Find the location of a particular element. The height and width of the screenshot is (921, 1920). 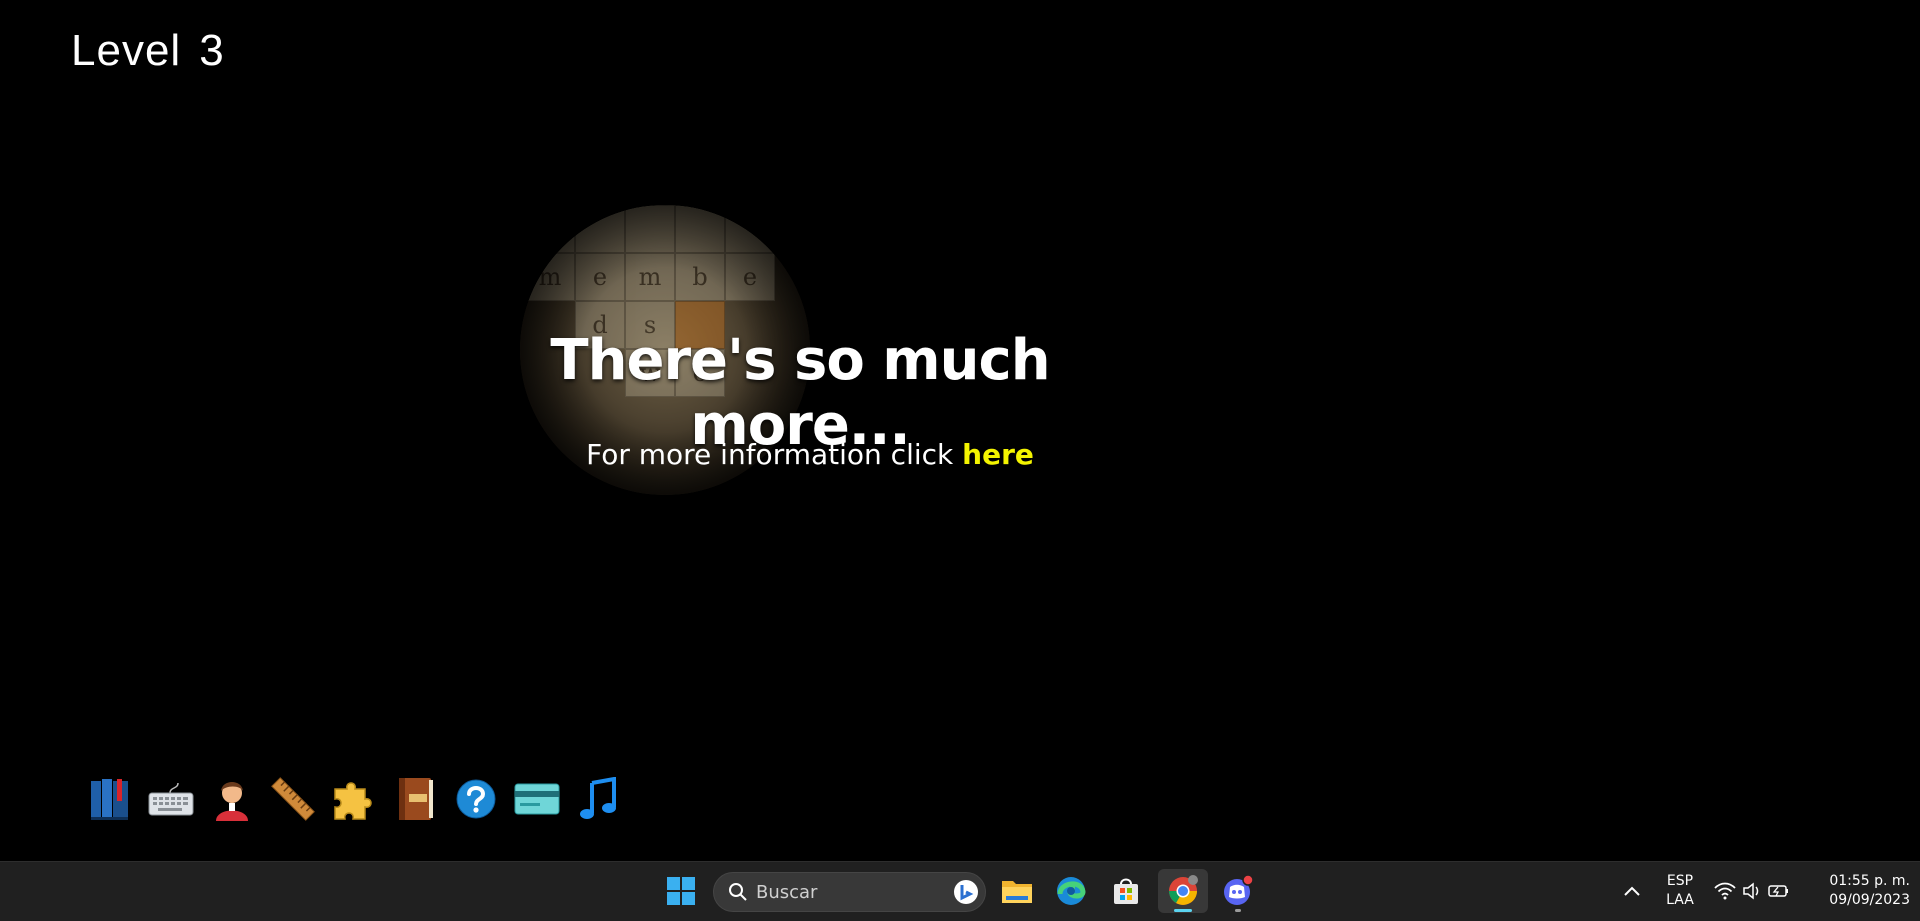

clock: 01:55 p. m. 09/09/2023 is located at coordinates (1860, 891).